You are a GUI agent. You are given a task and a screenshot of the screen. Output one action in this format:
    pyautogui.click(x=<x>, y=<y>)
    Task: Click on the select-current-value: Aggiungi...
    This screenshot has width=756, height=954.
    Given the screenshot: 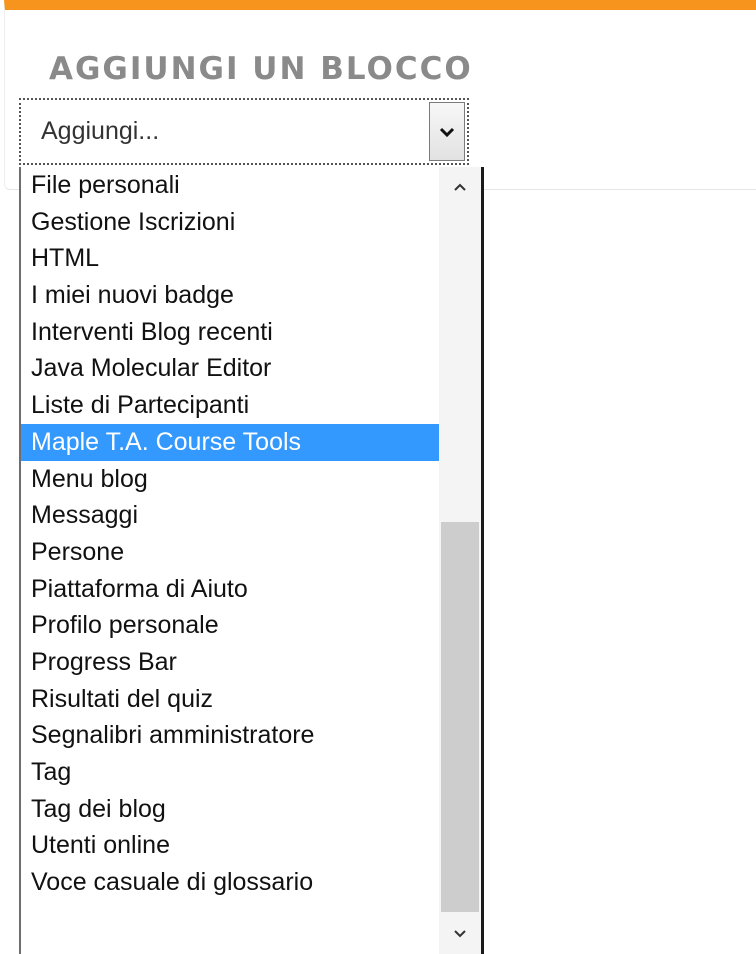 What is the action you would take?
    pyautogui.click(x=100, y=131)
    